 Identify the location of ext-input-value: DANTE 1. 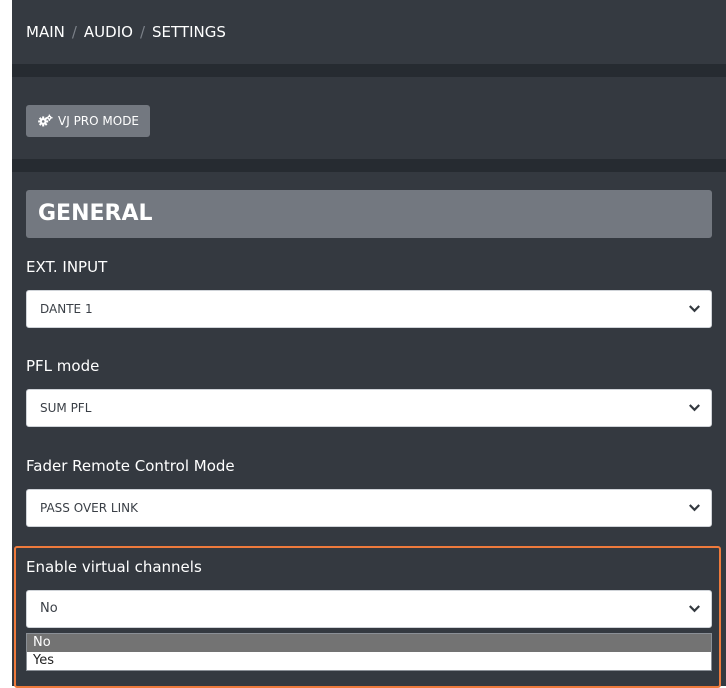
(66, 309).